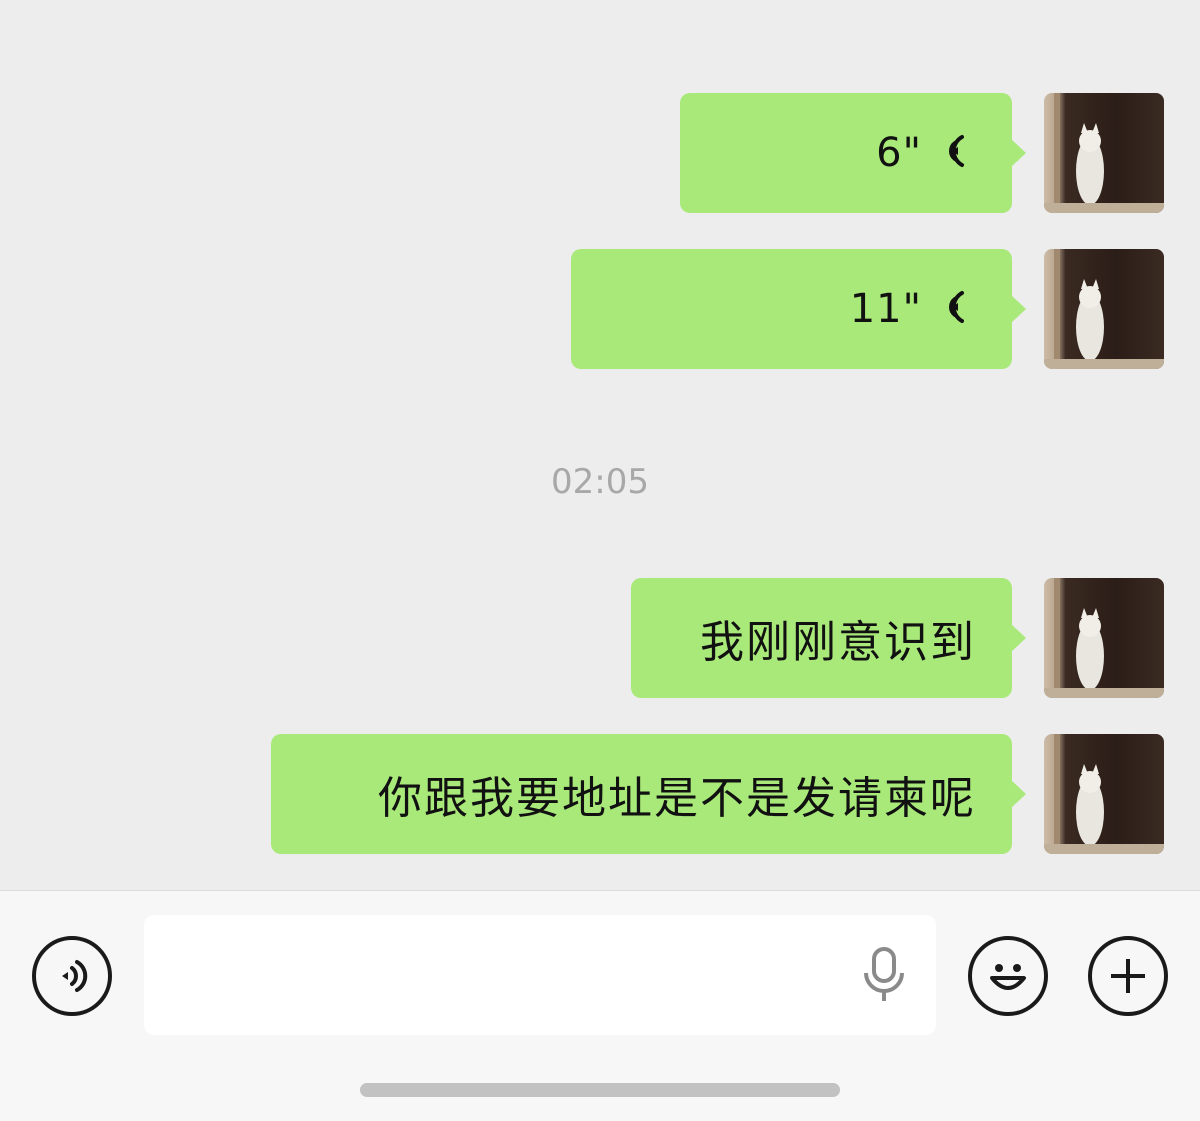 Image resolution: width=1200 pixels, height=1121 pixels. What do you see at coordinates (1128, 976) in the screenshot?
I see `plus-icon` at bounding box center [1128, 976].